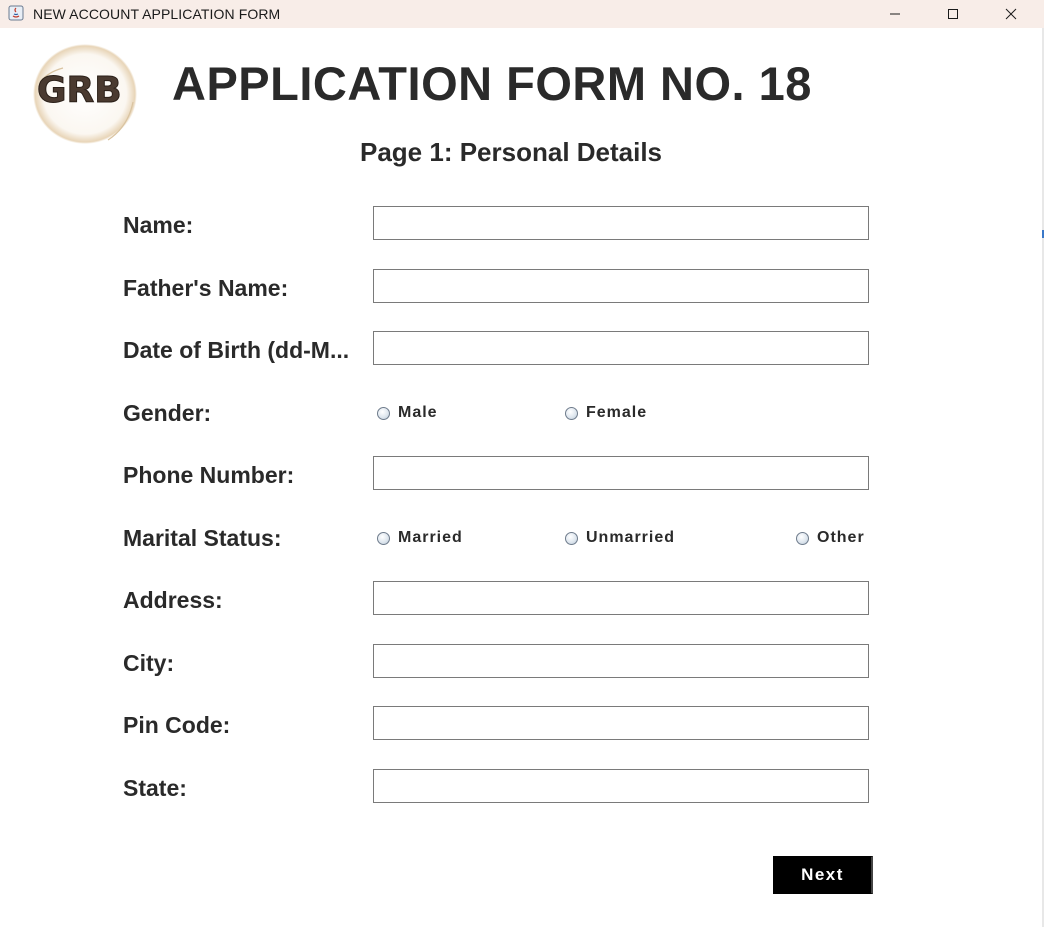  I want to click on marital-other-label: Other, so click(841, 537).